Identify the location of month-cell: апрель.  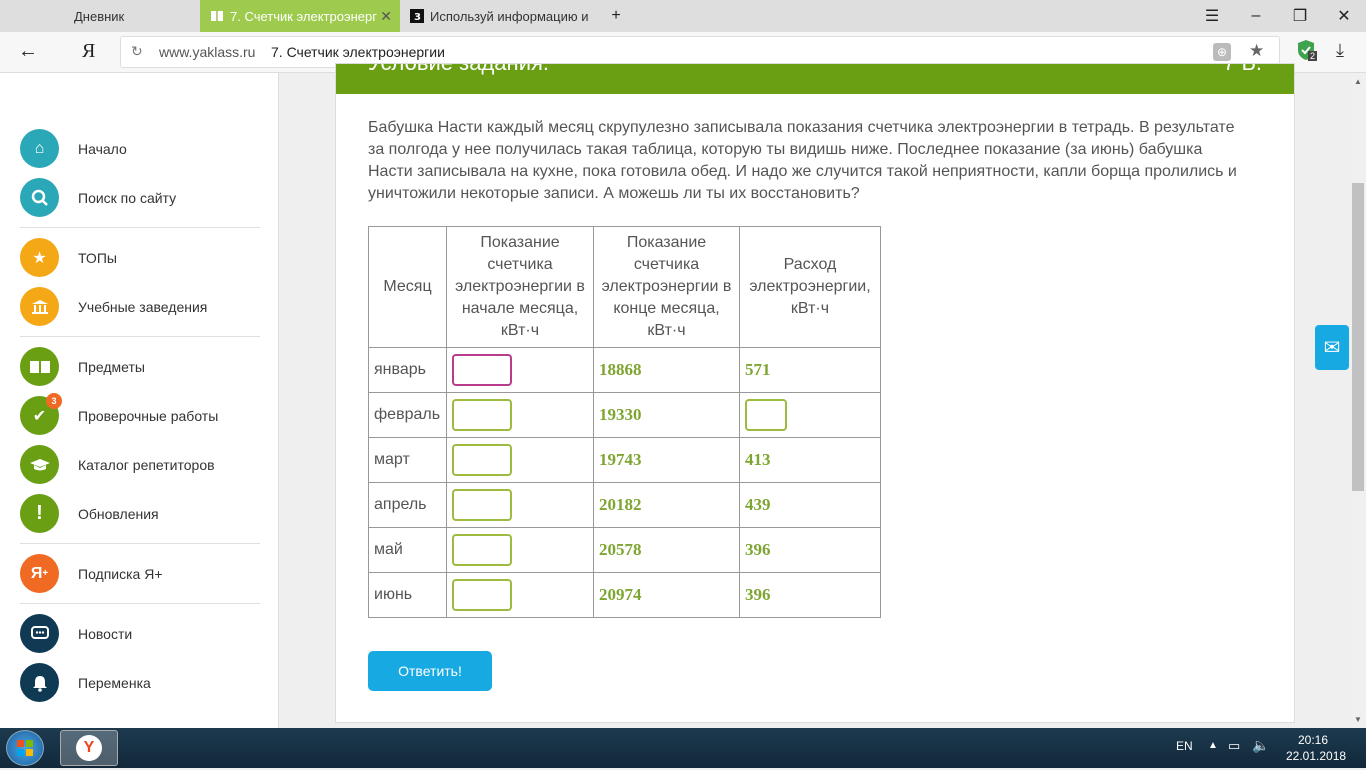
(407, 505).